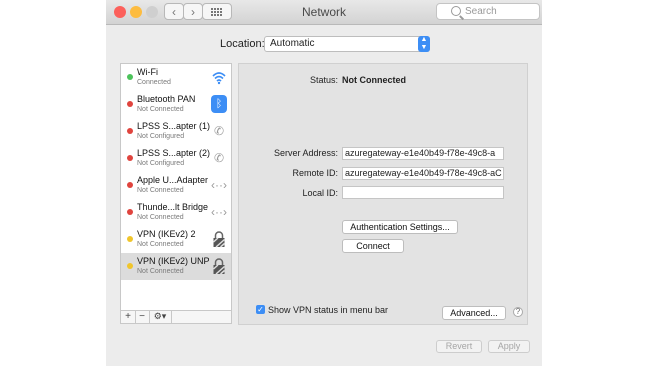 The height and width of the screenshot is (366, 650). What do you see at coordinates (347, 44) in the screenshot?
I see `location-select: Automatic ▲ ▼` at bounding box center [347, 44].